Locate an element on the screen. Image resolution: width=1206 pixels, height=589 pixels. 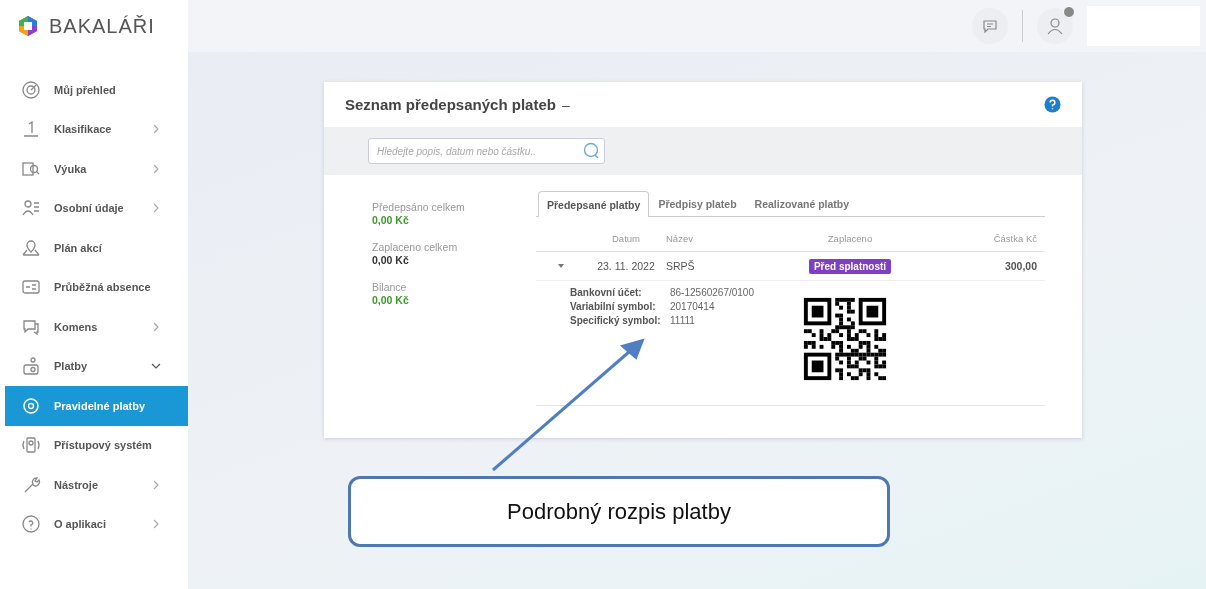
search-field: Hledejte popis, datum nebo částku.. is located at coordinates (486, 151).